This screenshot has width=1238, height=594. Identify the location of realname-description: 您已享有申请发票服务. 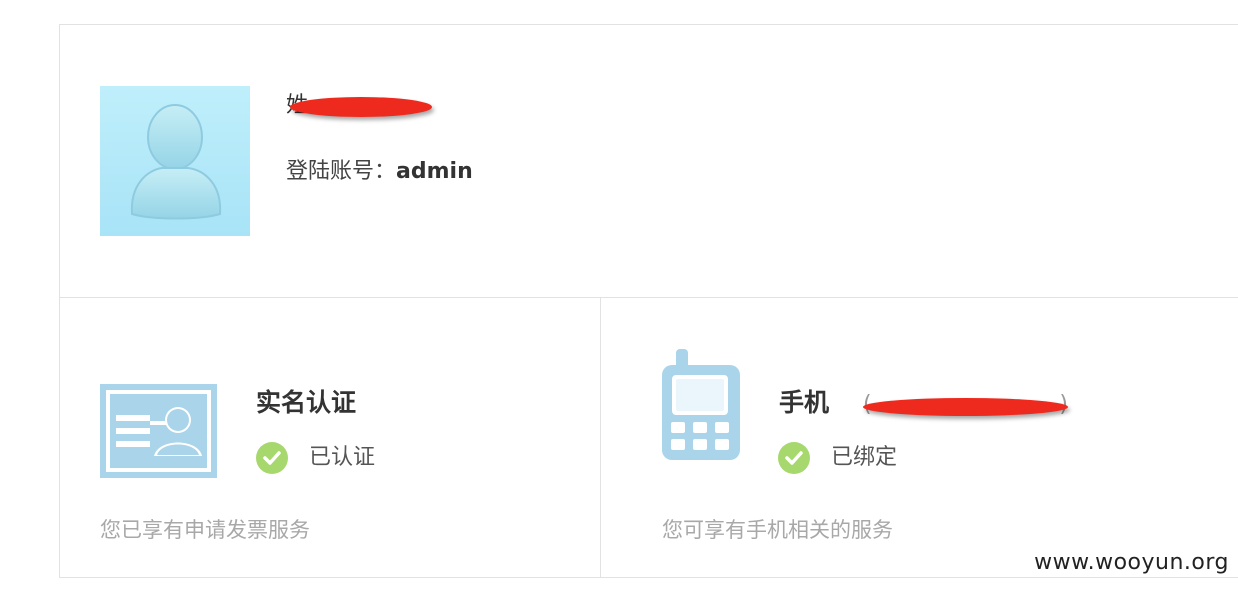
(205, 530).